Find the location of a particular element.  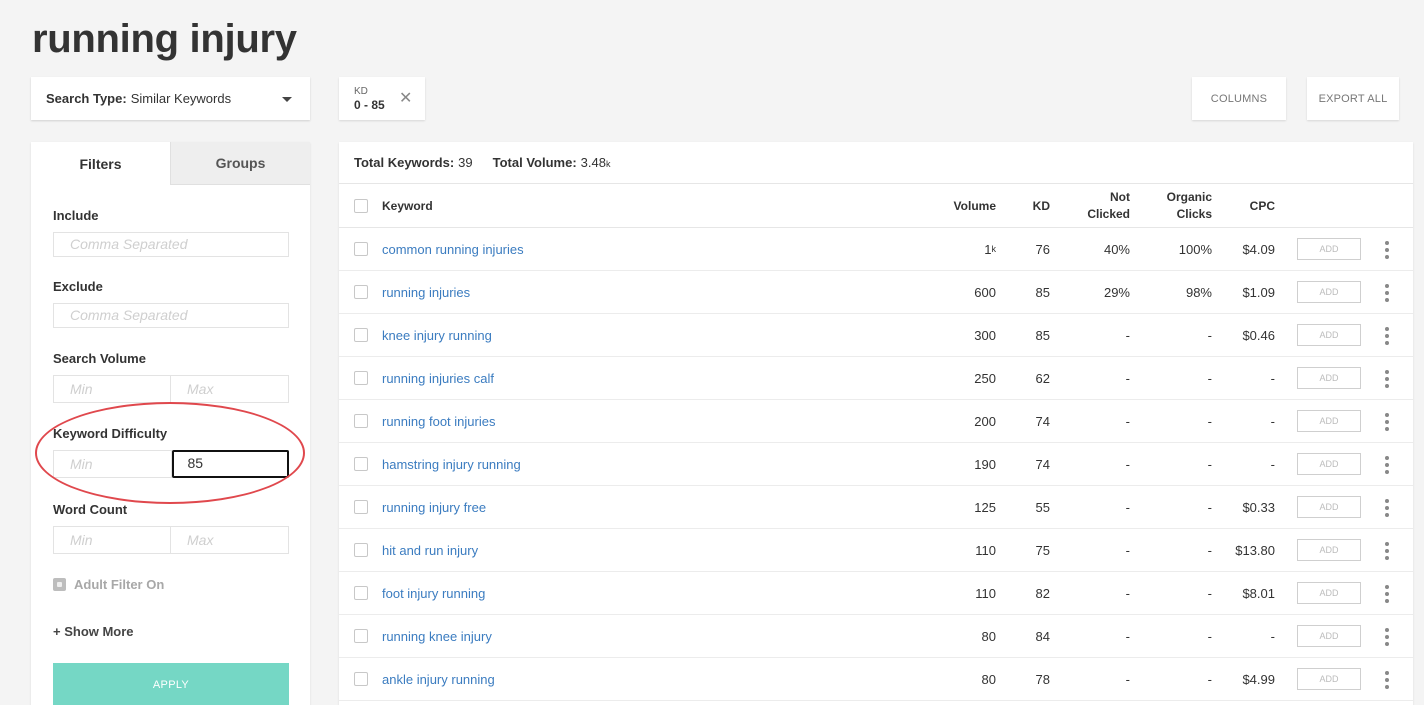

volume-cell: 600 is located at coordinates (985, 292).